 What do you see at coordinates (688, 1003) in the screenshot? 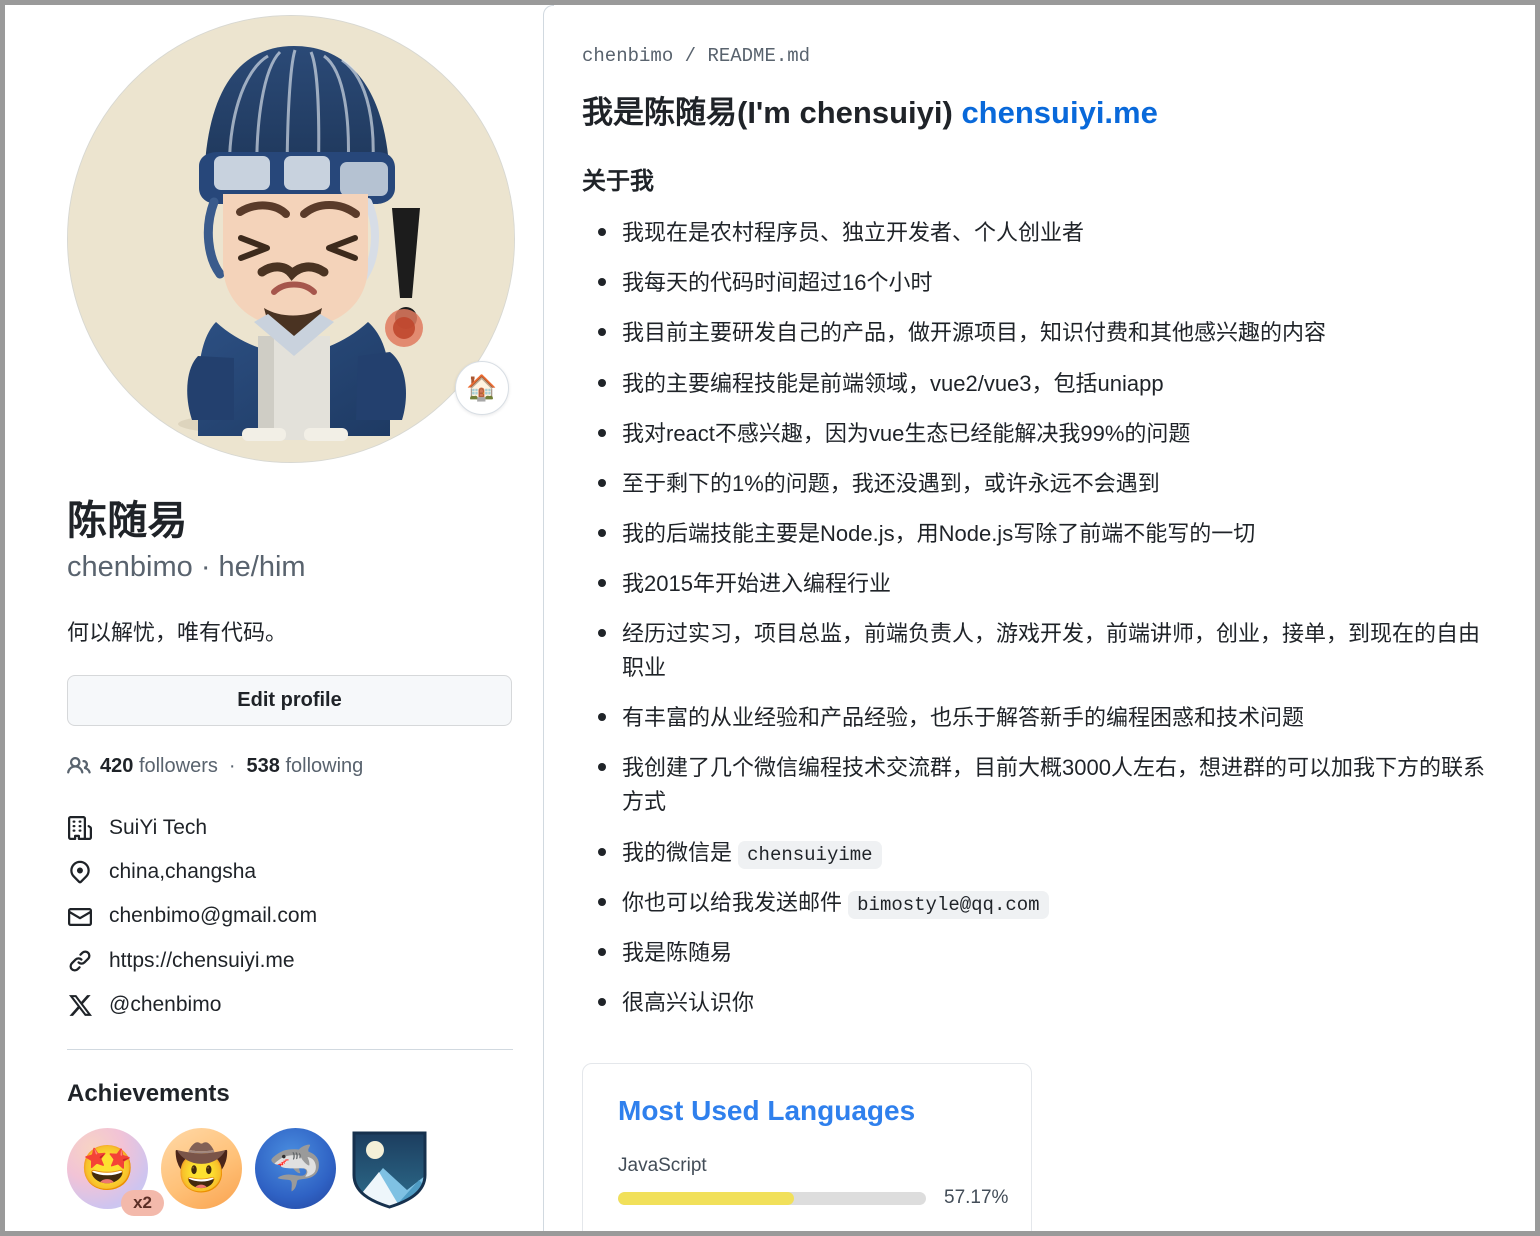
I see `bullet-text: 很高兴认识你` at bounding box center [688, 1003].